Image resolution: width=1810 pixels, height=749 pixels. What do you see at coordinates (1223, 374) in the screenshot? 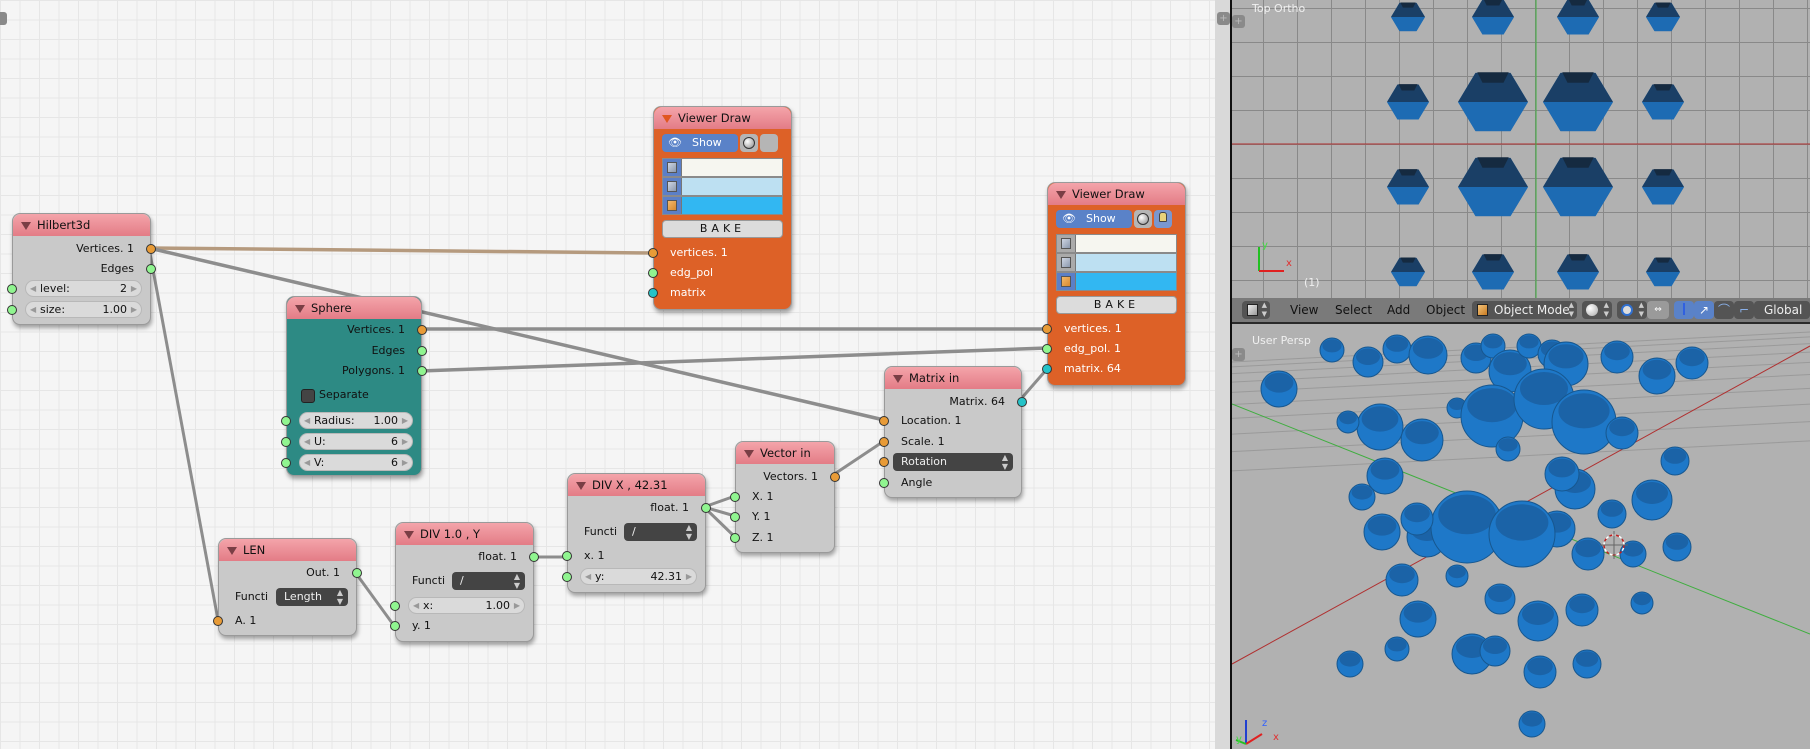
I see `area-splitter: +` at bounding box center [1223, 374].